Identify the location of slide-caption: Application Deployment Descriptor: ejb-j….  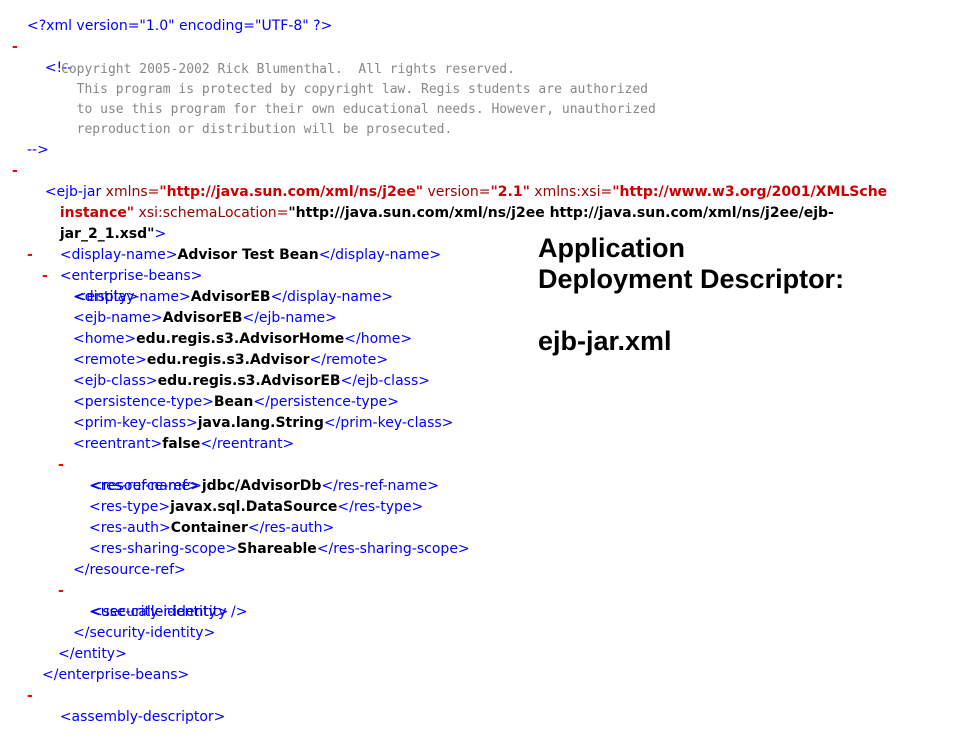
(748, 295).